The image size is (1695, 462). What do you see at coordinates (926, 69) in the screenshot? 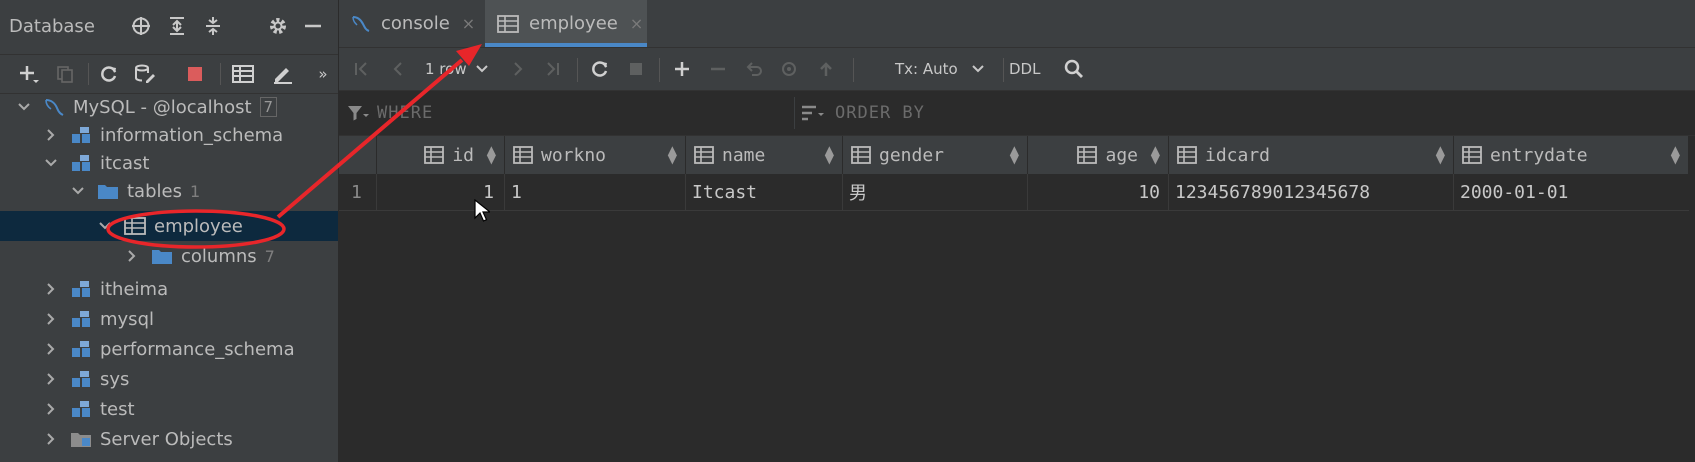
I see `transaction-mode-dropdown: Tx: Auto` at bounding box center [926, 69].